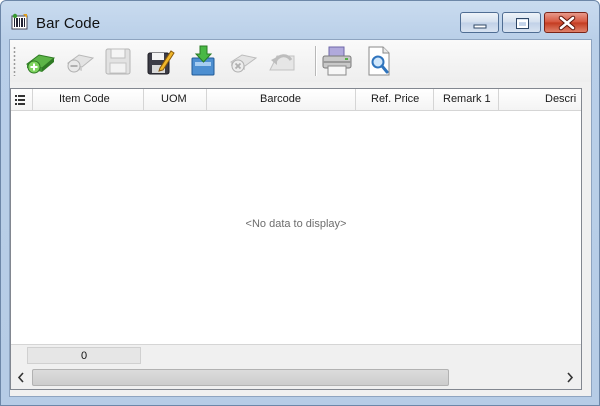  I want to click on preview-button, so click(379, 61).